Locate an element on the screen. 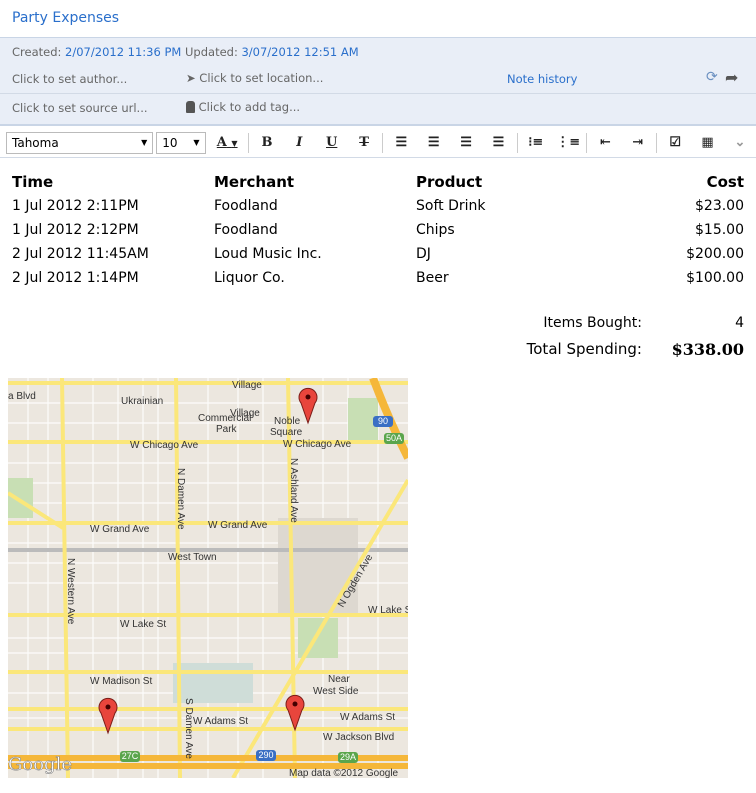  cell-cost: $200.00 is located at coordinates (715, 254).